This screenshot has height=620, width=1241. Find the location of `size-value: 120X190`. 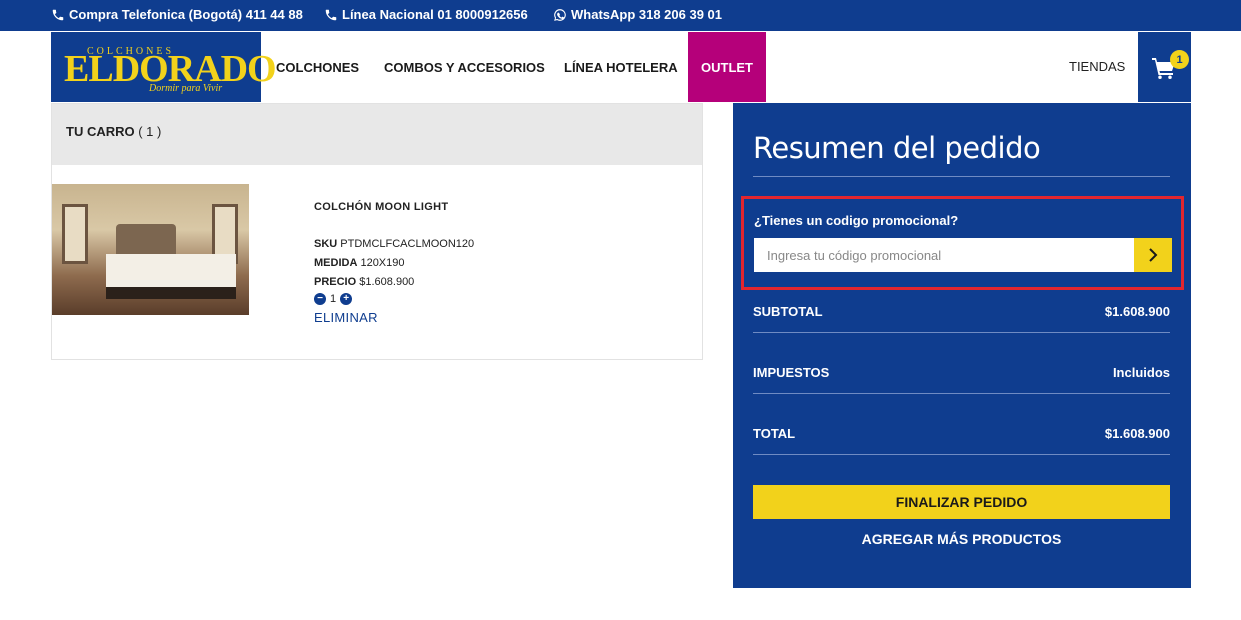

size-value: 120X190 is located at coordinates (382, 263).